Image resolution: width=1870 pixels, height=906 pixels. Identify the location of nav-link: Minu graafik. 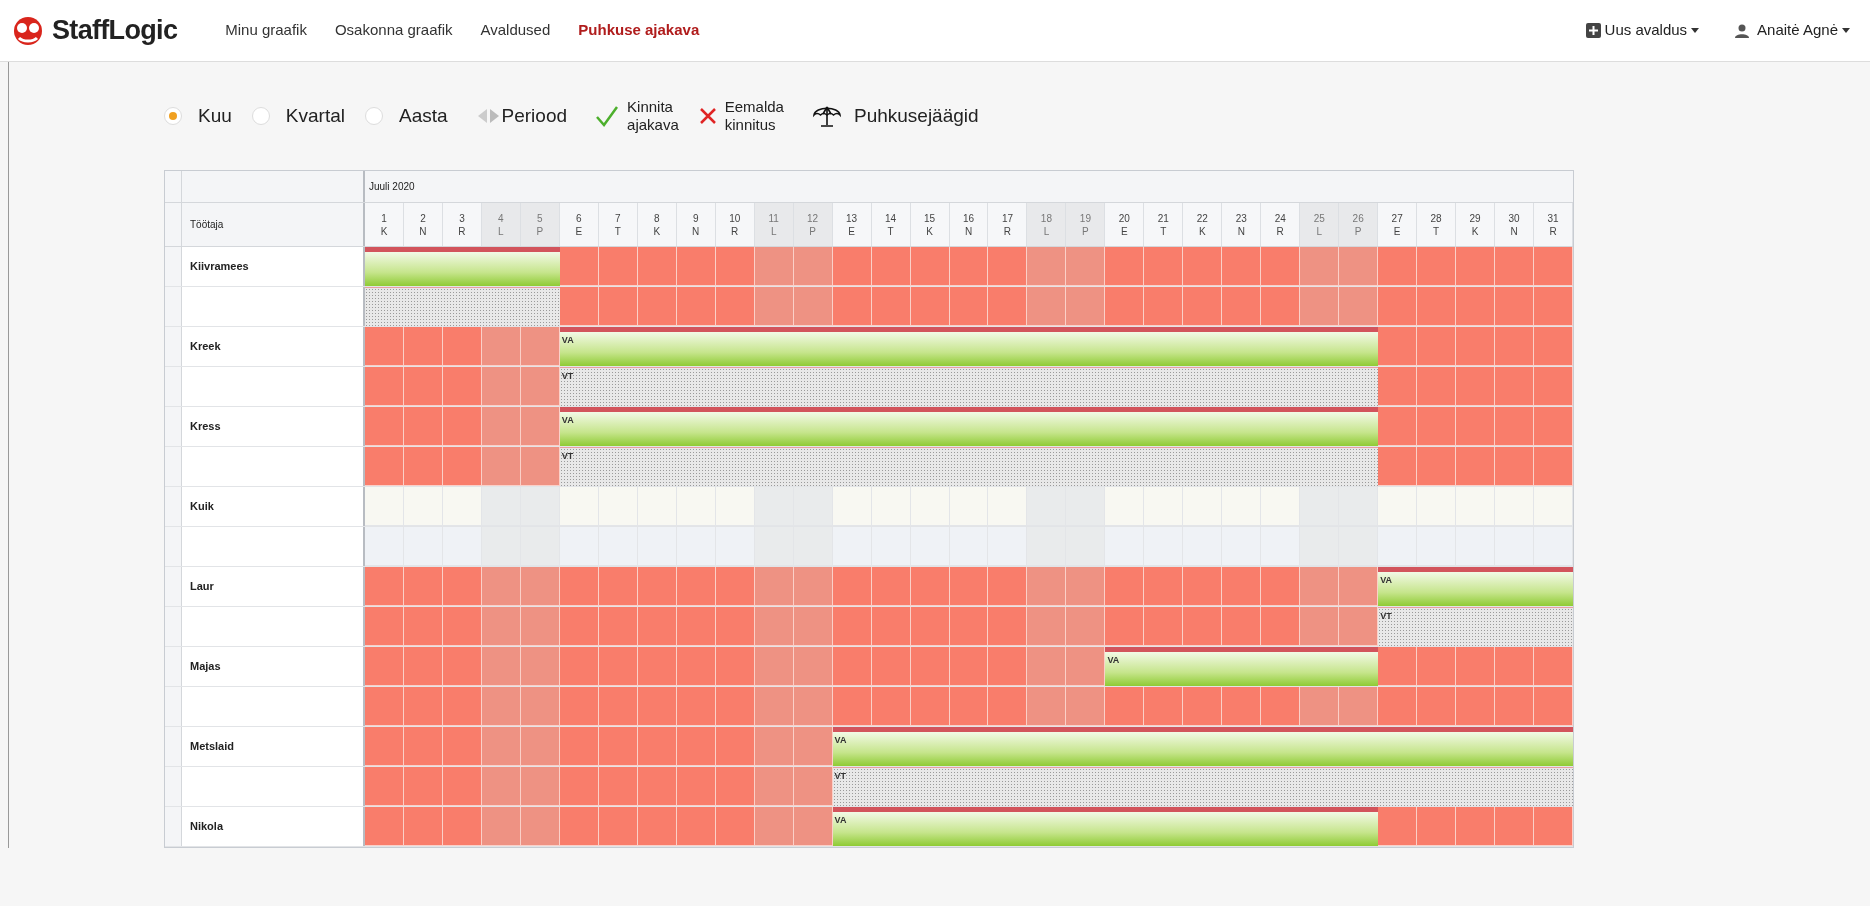
(266, 30).